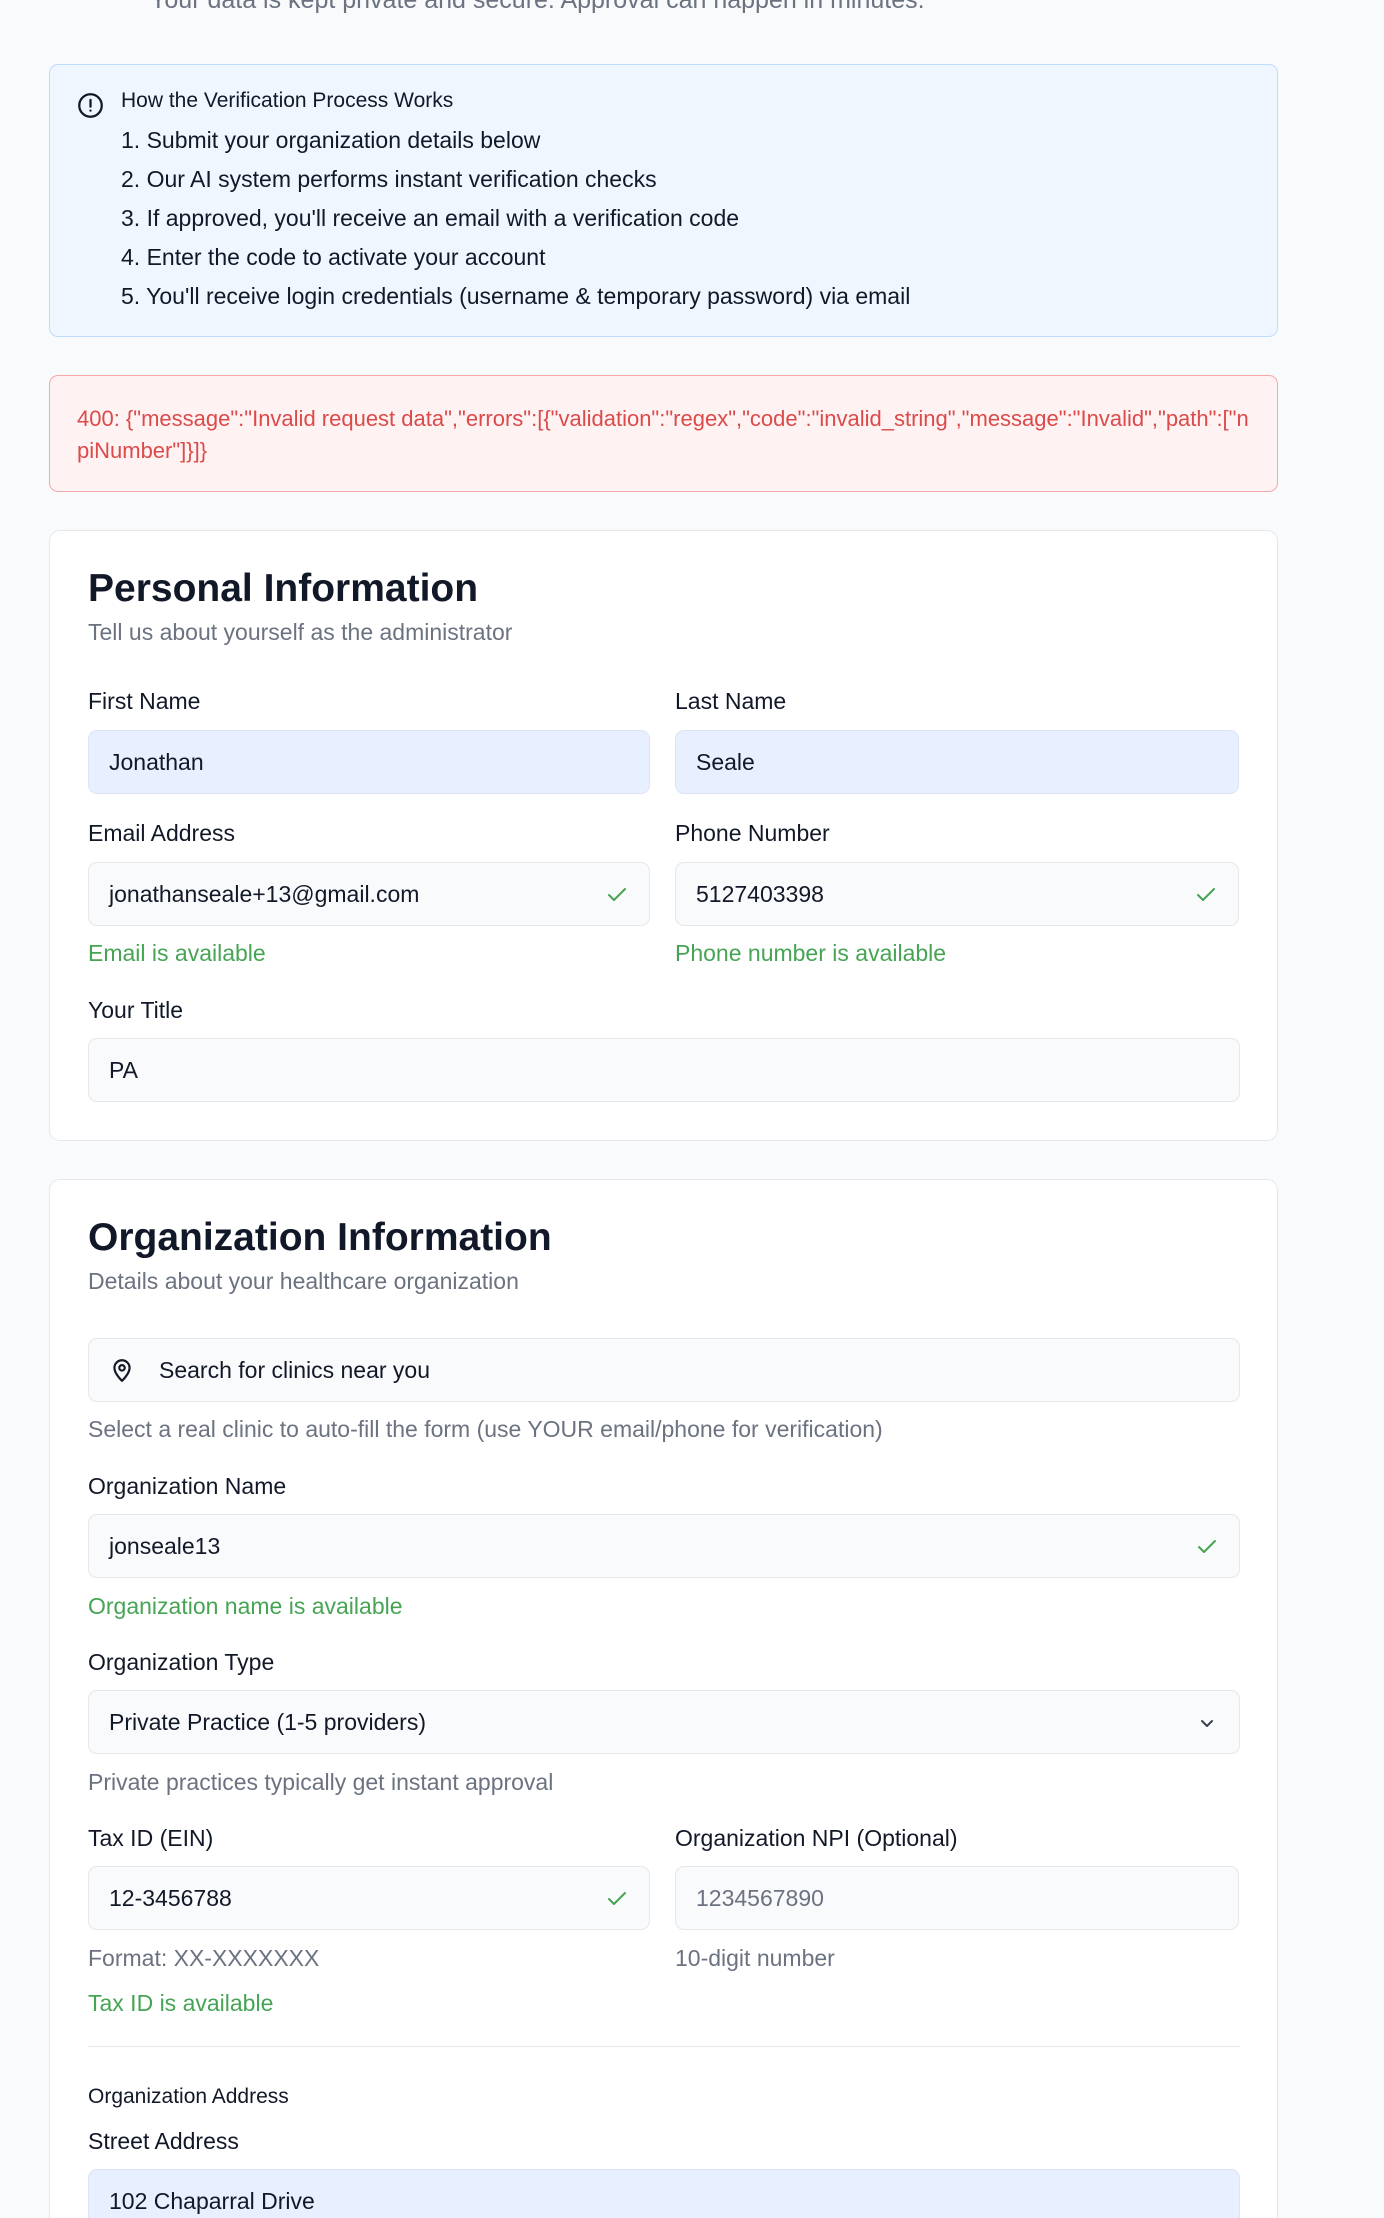 The width and height of the screenshot is (1384, 2218). I want to click on email-status: Email is available, so click(177, 953).